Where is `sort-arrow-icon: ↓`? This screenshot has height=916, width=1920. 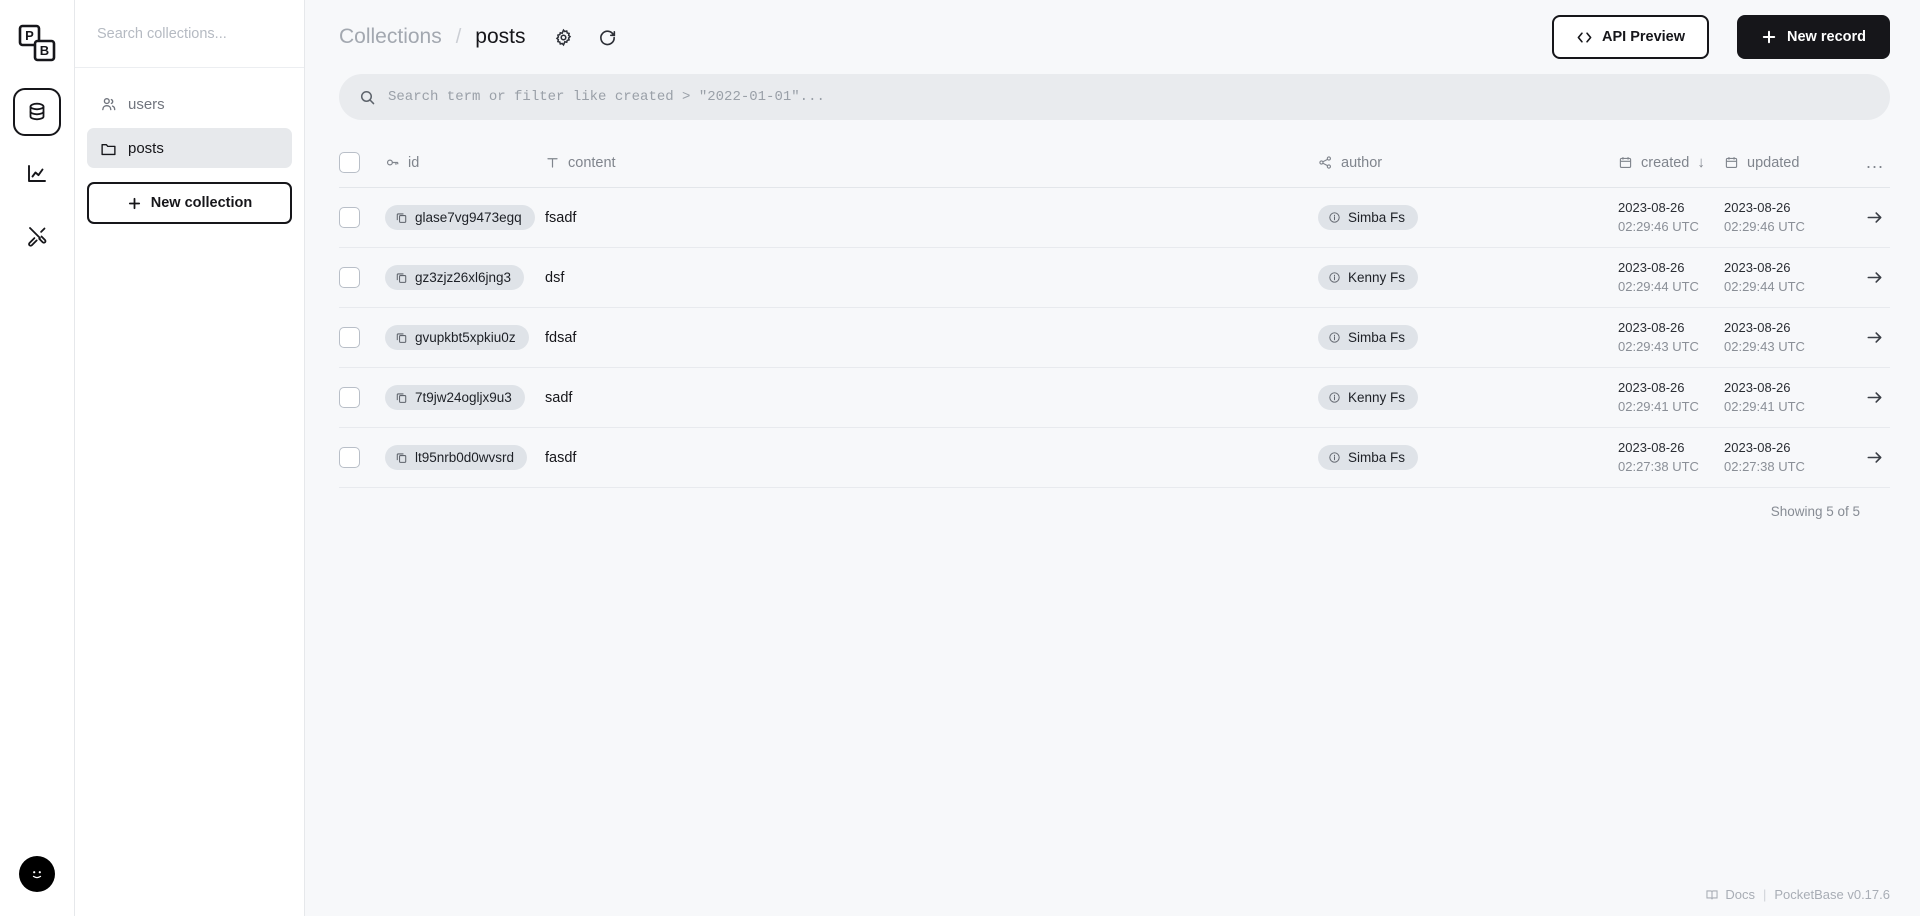 sort-arrow-icon: ↓ is located at coordinates (1701, 162).